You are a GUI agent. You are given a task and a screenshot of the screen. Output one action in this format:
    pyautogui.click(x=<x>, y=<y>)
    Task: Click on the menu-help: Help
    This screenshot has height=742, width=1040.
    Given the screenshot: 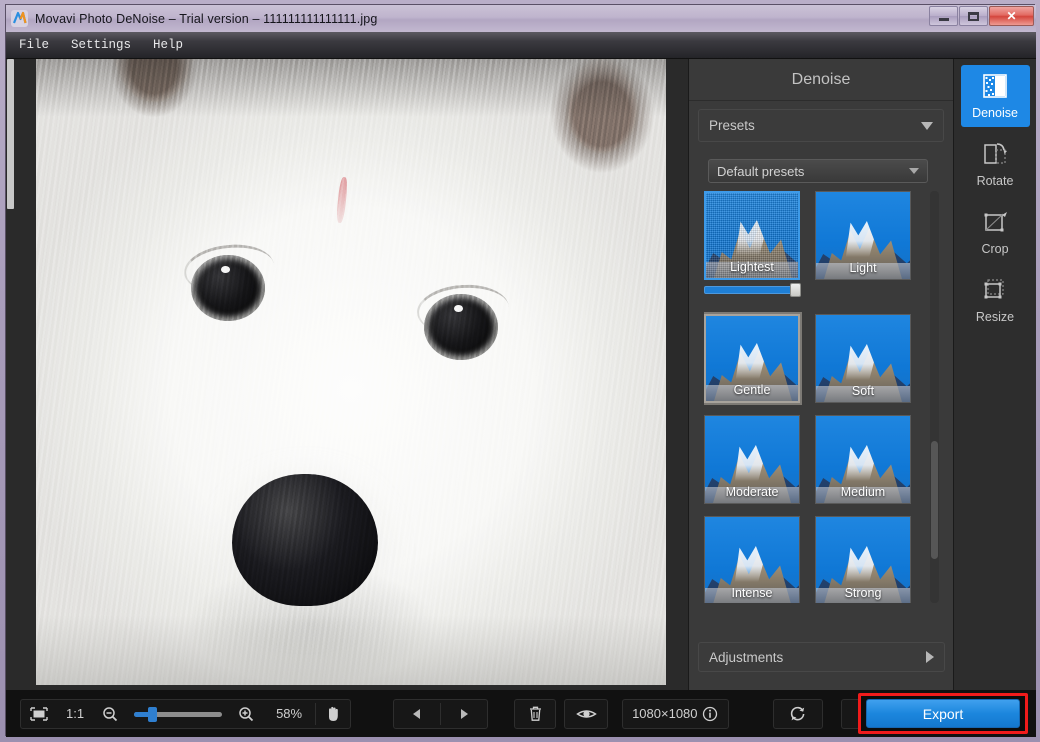 What is the action you would take?
    pyautogui.click(x=168, y=45)
    